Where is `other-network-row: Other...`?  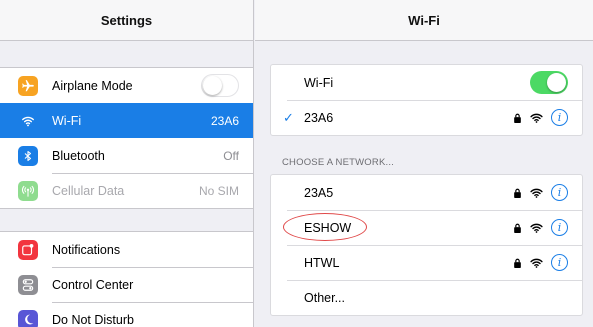
other-network-row: Other... is located at coordinates (426, 297).